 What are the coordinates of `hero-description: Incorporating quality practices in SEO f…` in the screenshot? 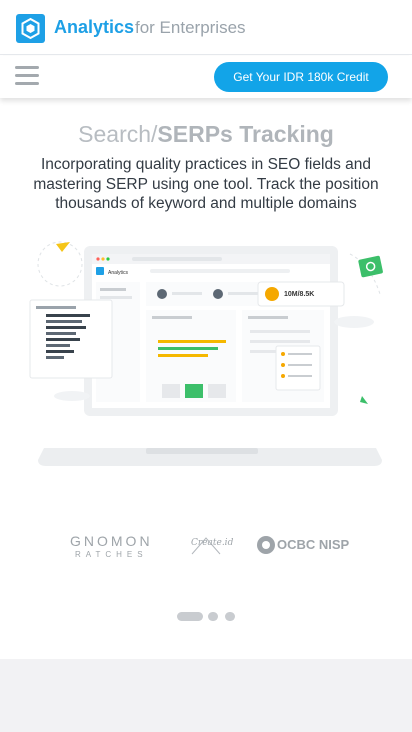 It's located at (206, 184).